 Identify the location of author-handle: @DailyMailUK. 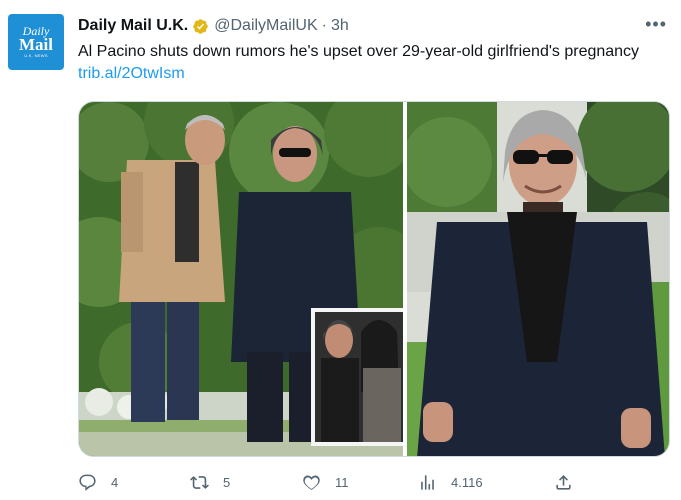
(265, 26).